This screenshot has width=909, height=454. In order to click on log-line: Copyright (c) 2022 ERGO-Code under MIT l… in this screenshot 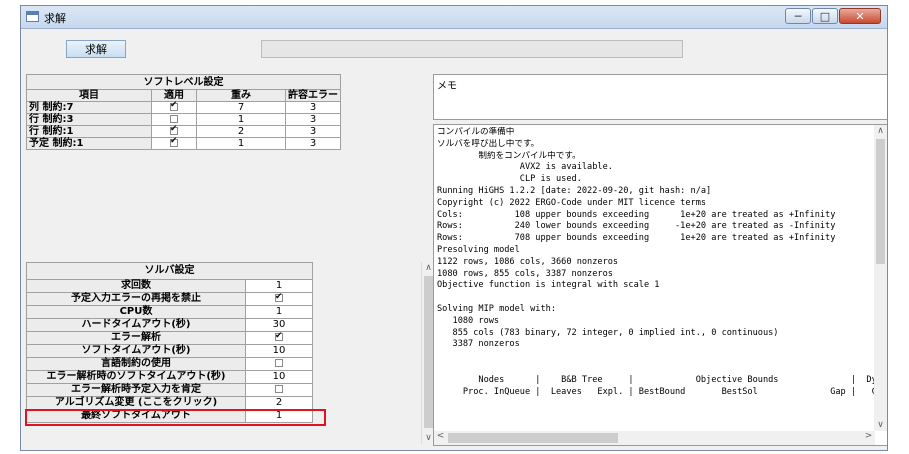, I will do `click(572, 202)`.